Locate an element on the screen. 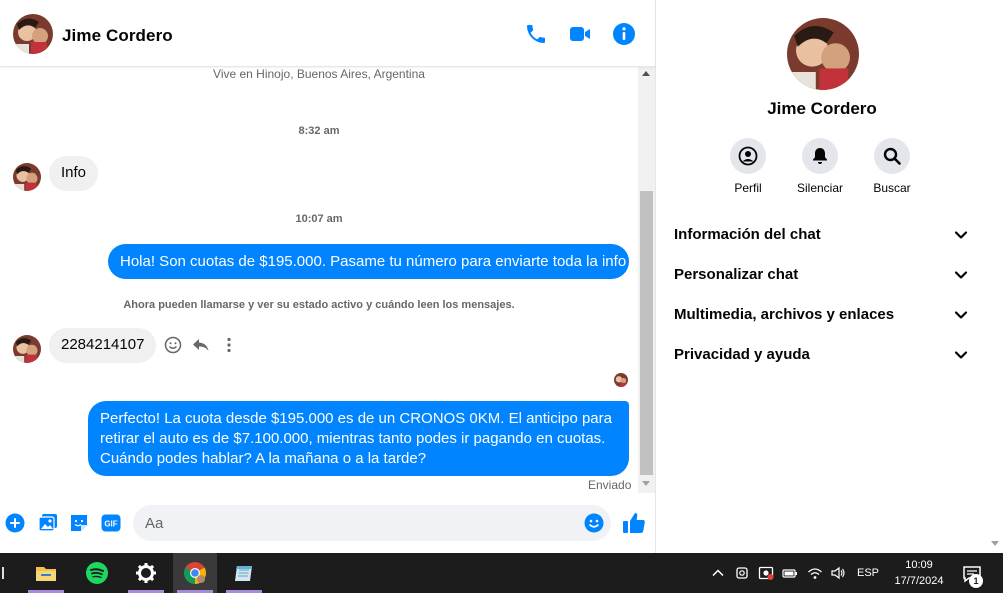  phone-icon is located at coordinates (536, 34).